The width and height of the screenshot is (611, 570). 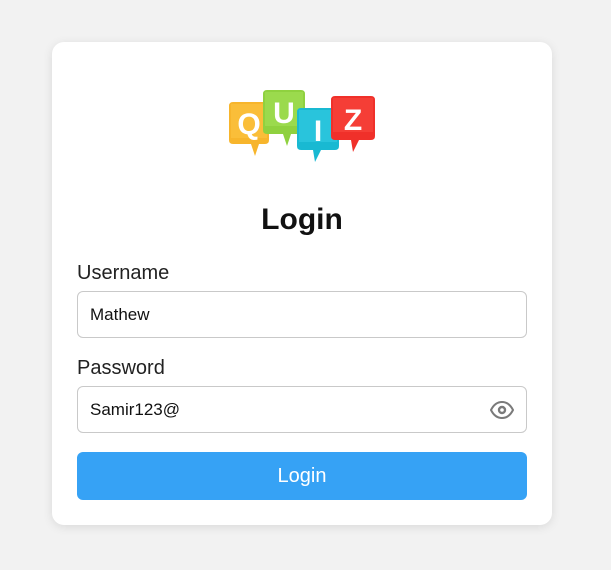 I want to click on page-title: Login, so click(x=302, y=219).